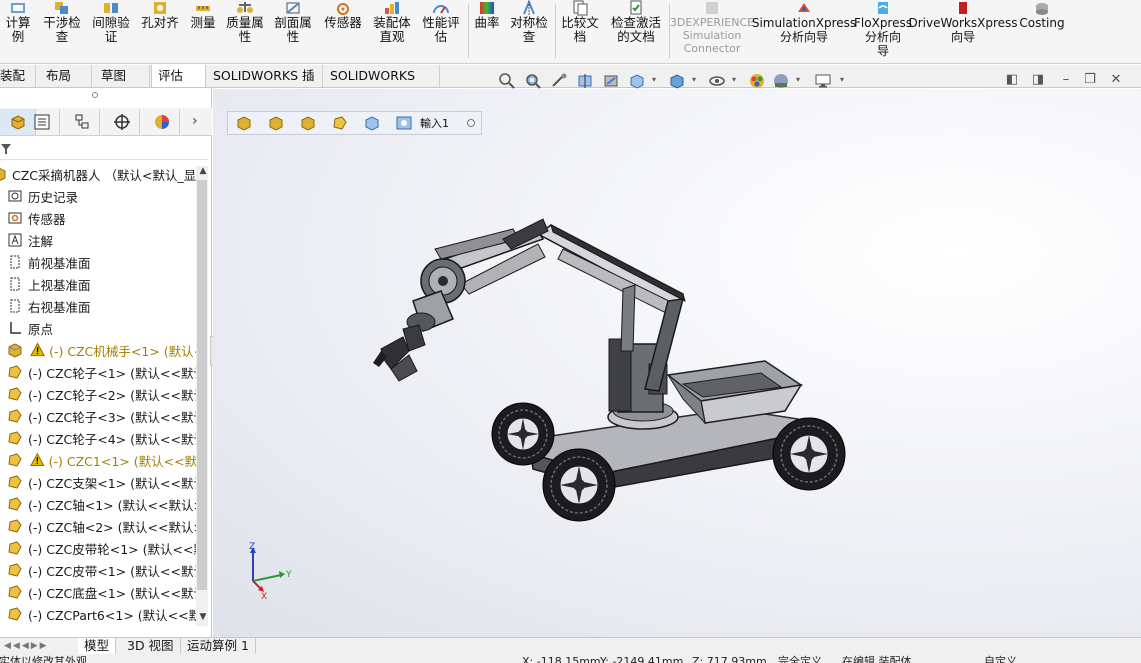 The image size is (1141, 663). What do you see at coordinates (507, 81) in the screenshot?
I see `zoom-to-fit-icon` at bounding box center [507, 81].